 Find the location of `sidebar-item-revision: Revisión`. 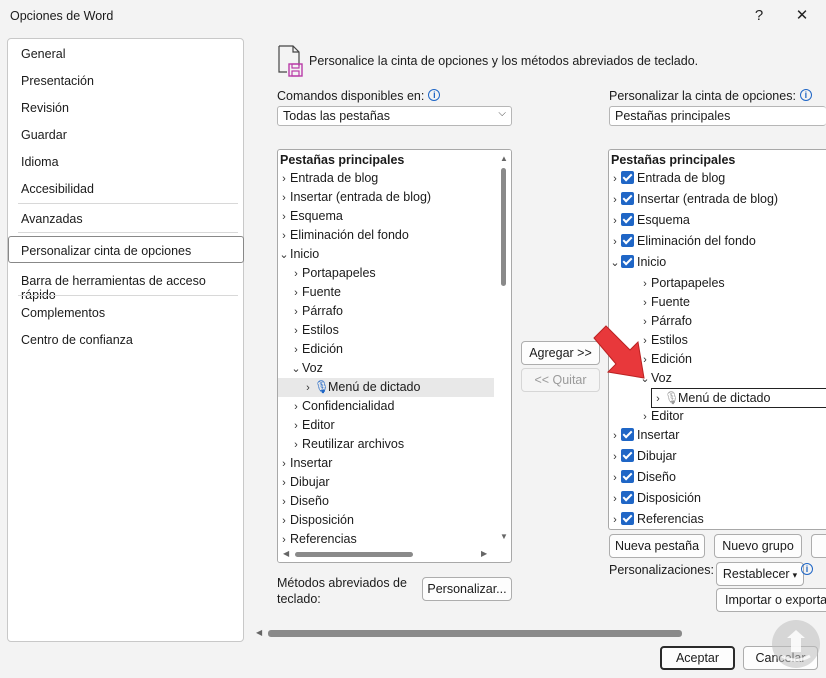

sidebar-item-revision: Revisión is located at coordinates (45, 108).